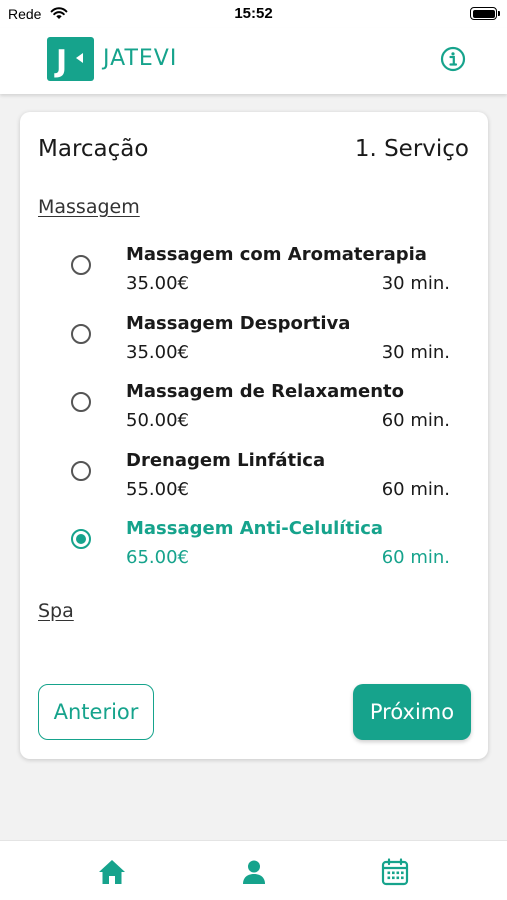  I want to click on previous-button: Anterior, so click(96, 712).